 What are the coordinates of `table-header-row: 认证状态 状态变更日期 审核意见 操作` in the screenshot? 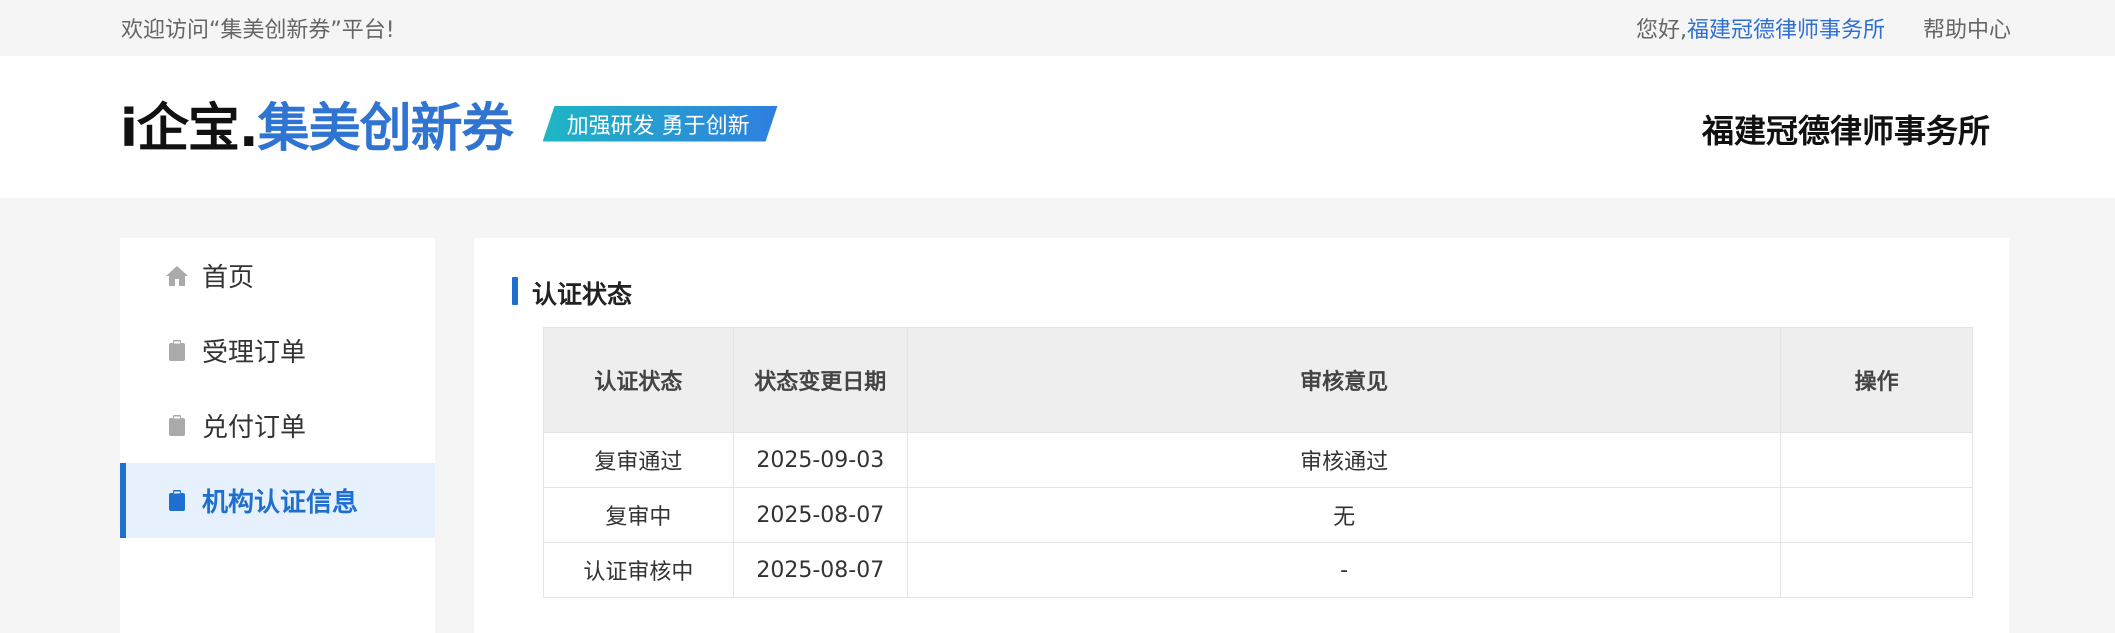 It's located at (1258, 380).